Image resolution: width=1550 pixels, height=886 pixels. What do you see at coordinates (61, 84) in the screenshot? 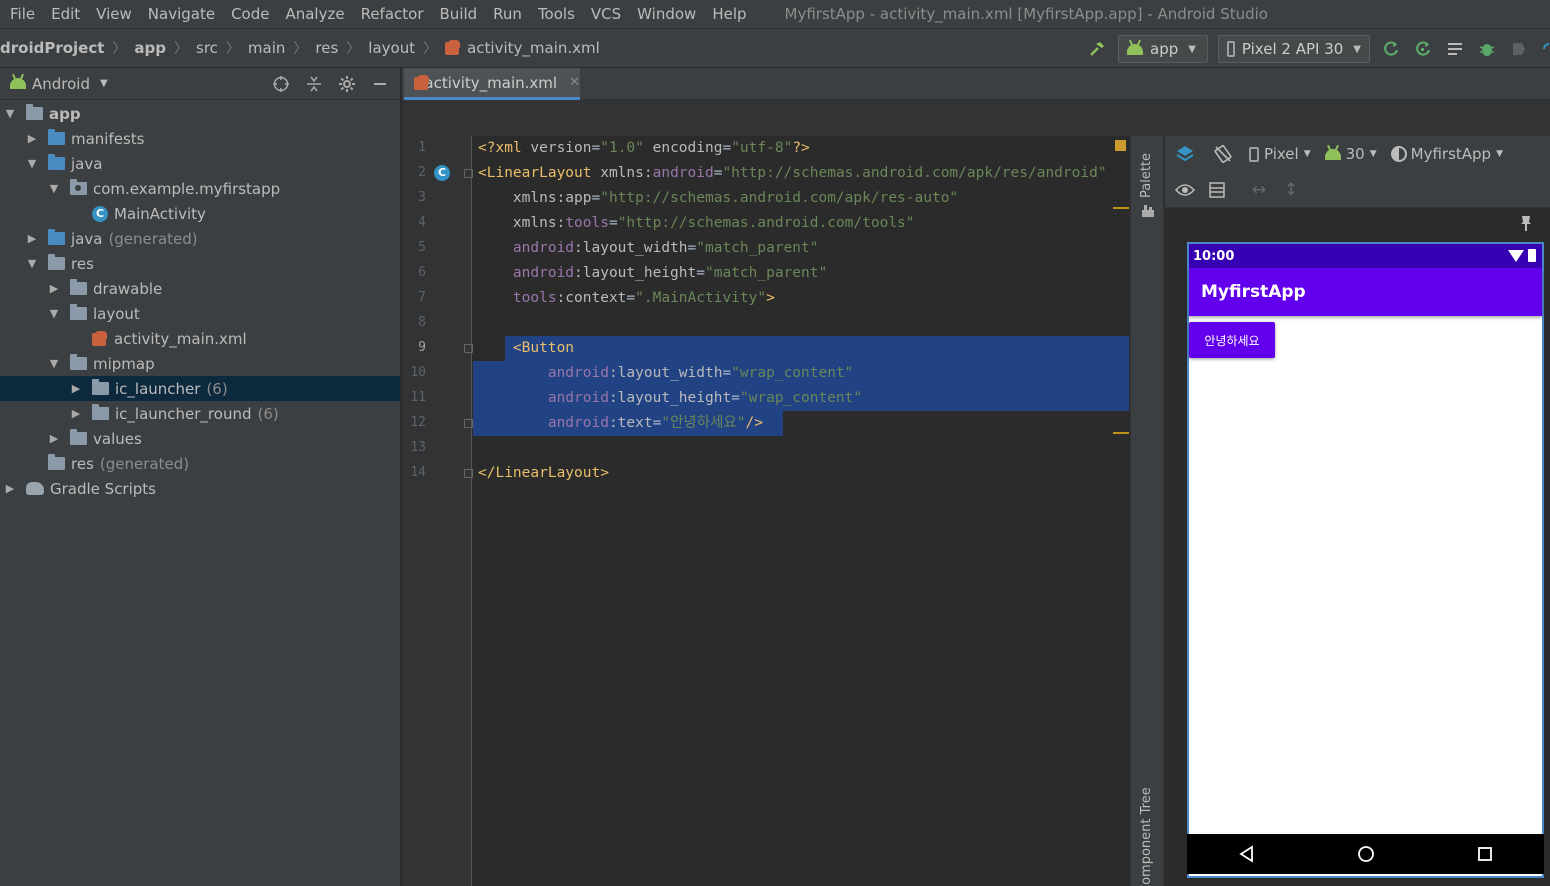
I see `project-view-selector: Android` at bounding box center [61, 84].